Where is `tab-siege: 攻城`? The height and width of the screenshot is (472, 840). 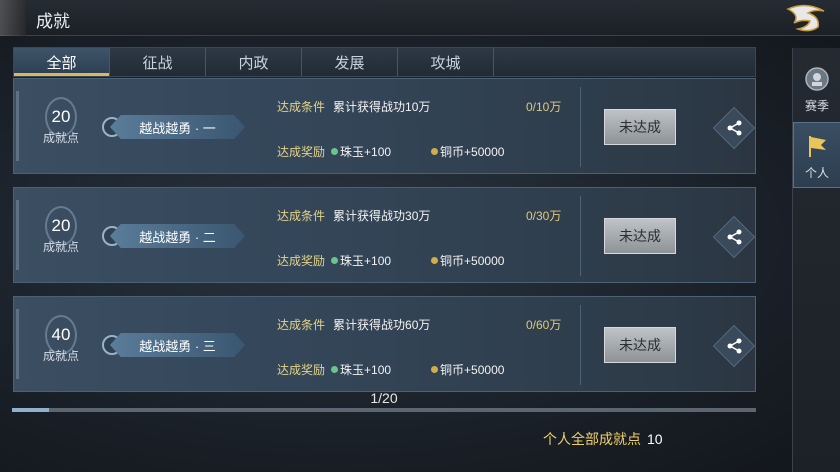 tab-siege: 攻城 is located at coordinates (446, 62).